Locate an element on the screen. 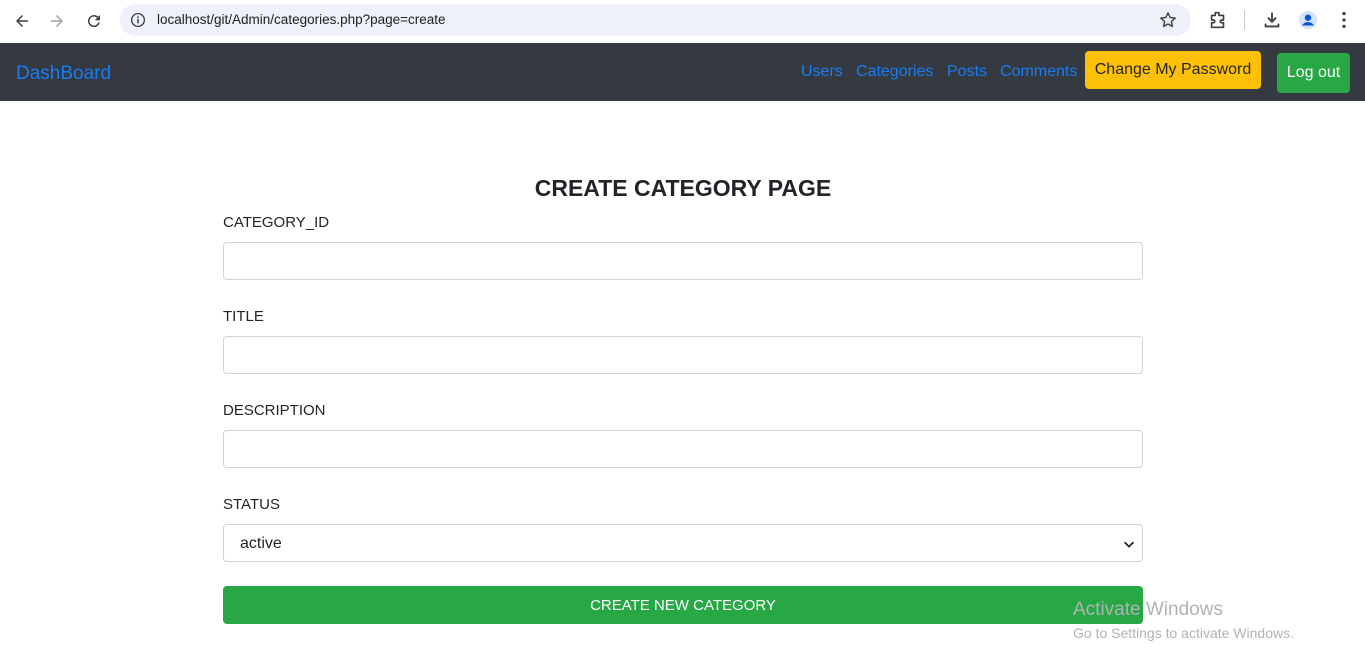  arrow-right-icon is located at coordinates (57, 21).